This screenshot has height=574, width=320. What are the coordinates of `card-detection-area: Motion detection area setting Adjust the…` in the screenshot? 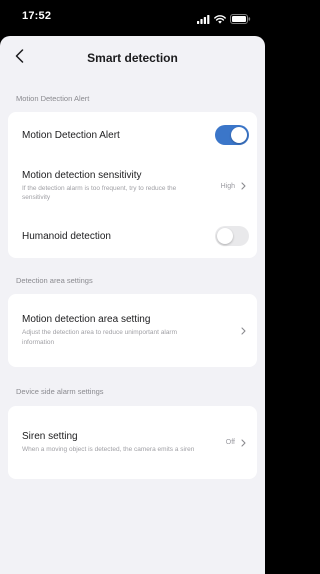 It's located at (132, 330).